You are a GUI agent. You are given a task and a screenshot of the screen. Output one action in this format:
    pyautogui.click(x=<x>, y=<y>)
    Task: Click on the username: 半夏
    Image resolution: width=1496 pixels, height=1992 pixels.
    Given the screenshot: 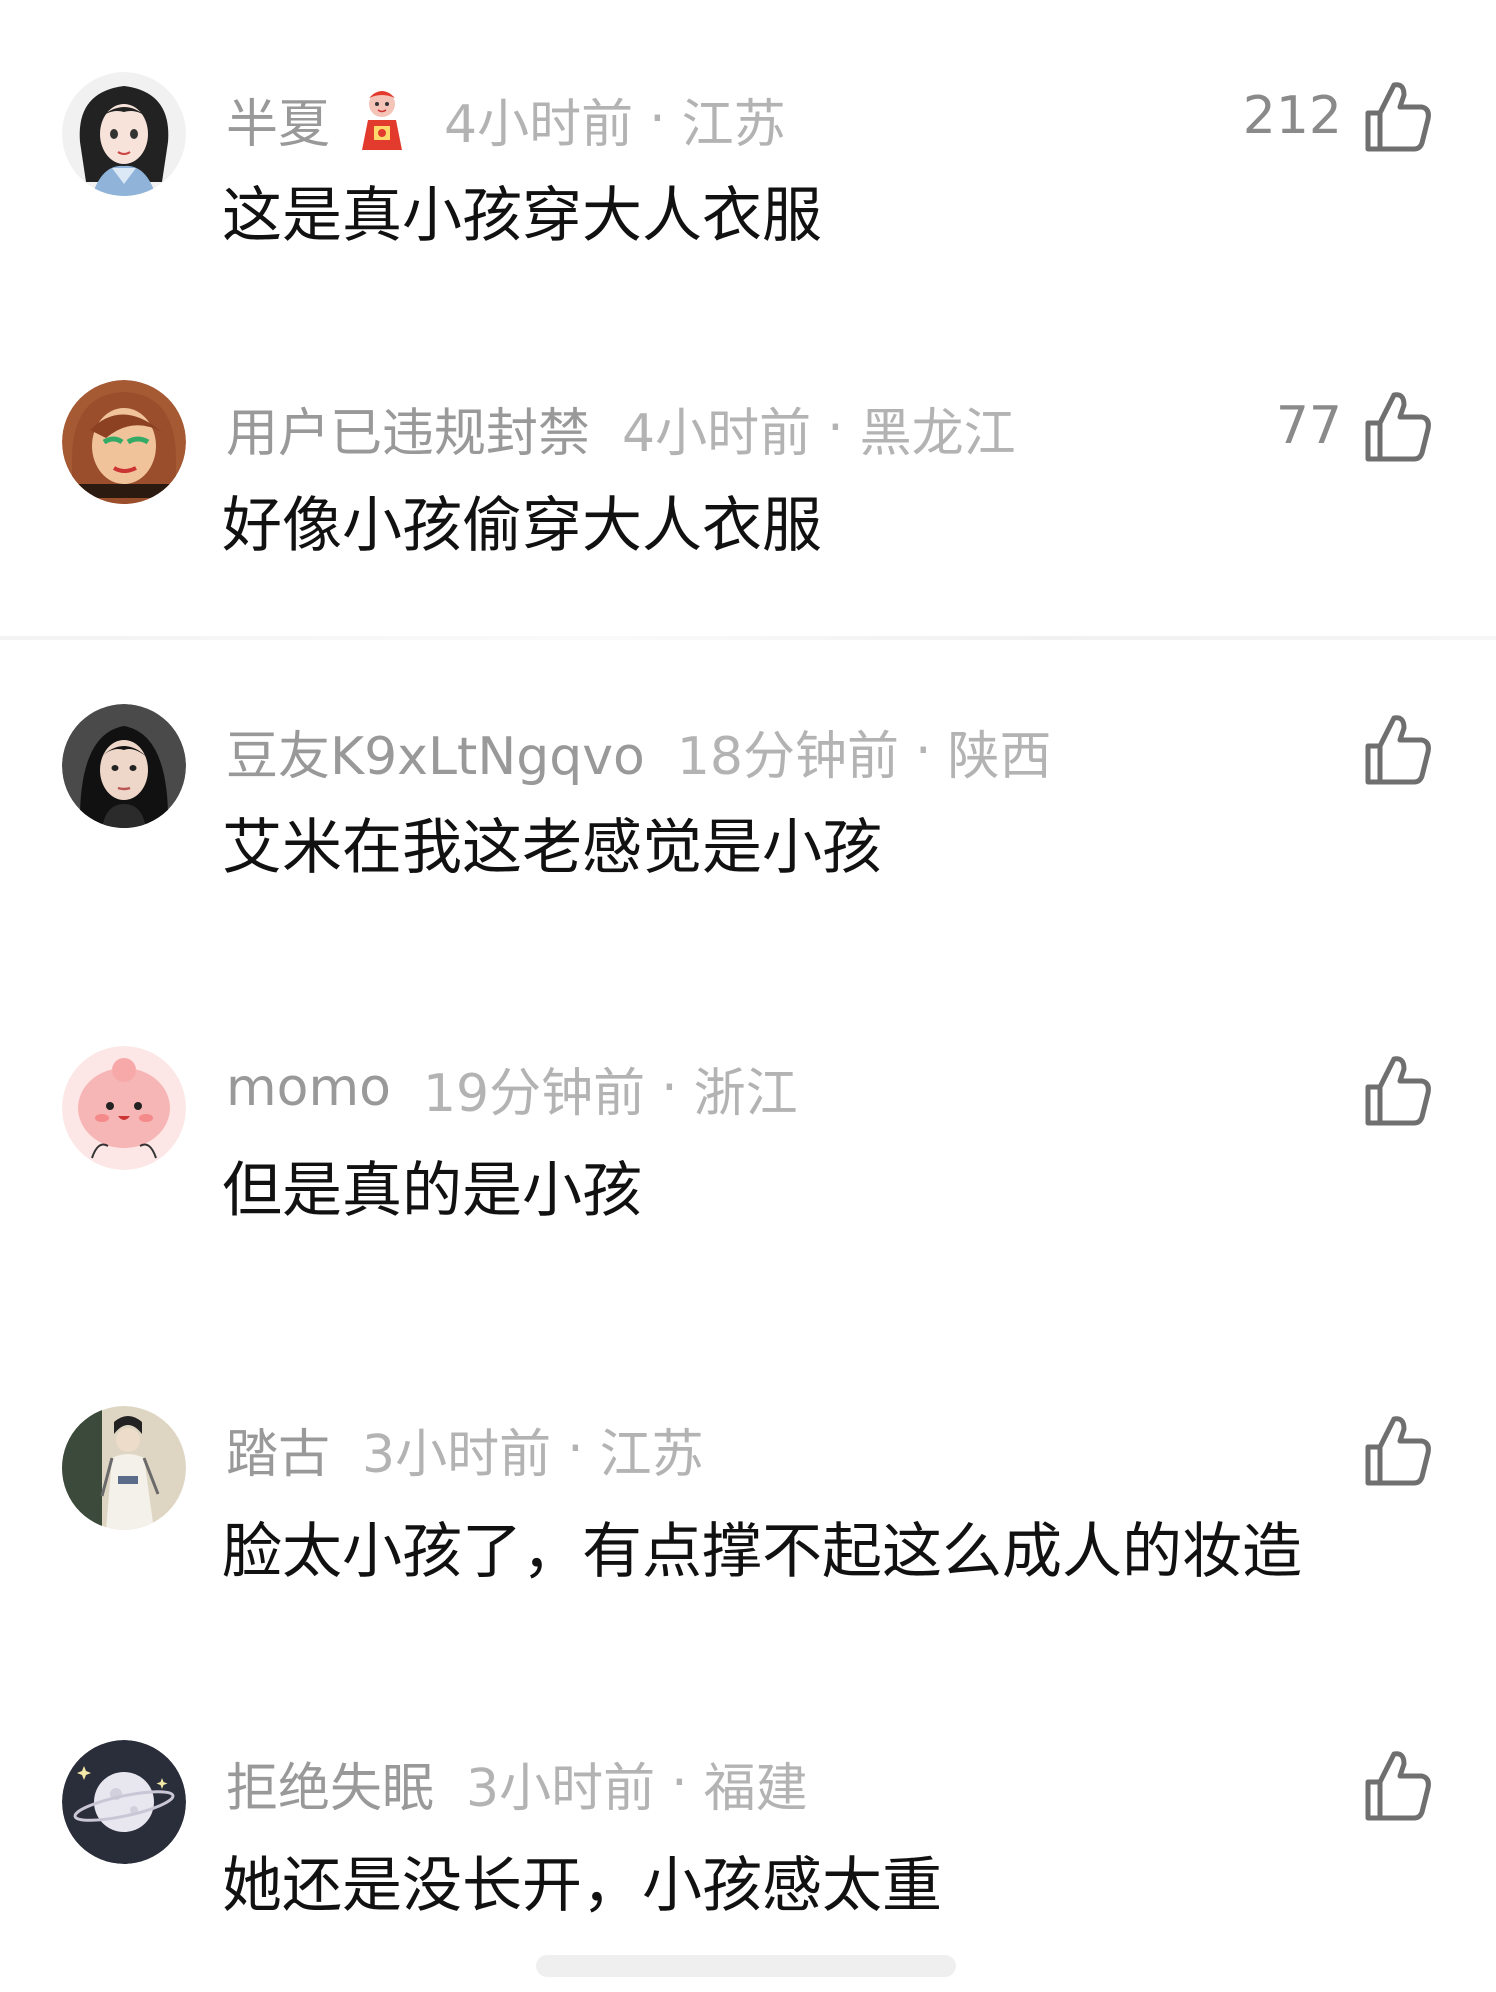 What is the action you would take?
    pyautogui.click(x=278, y=119)
    